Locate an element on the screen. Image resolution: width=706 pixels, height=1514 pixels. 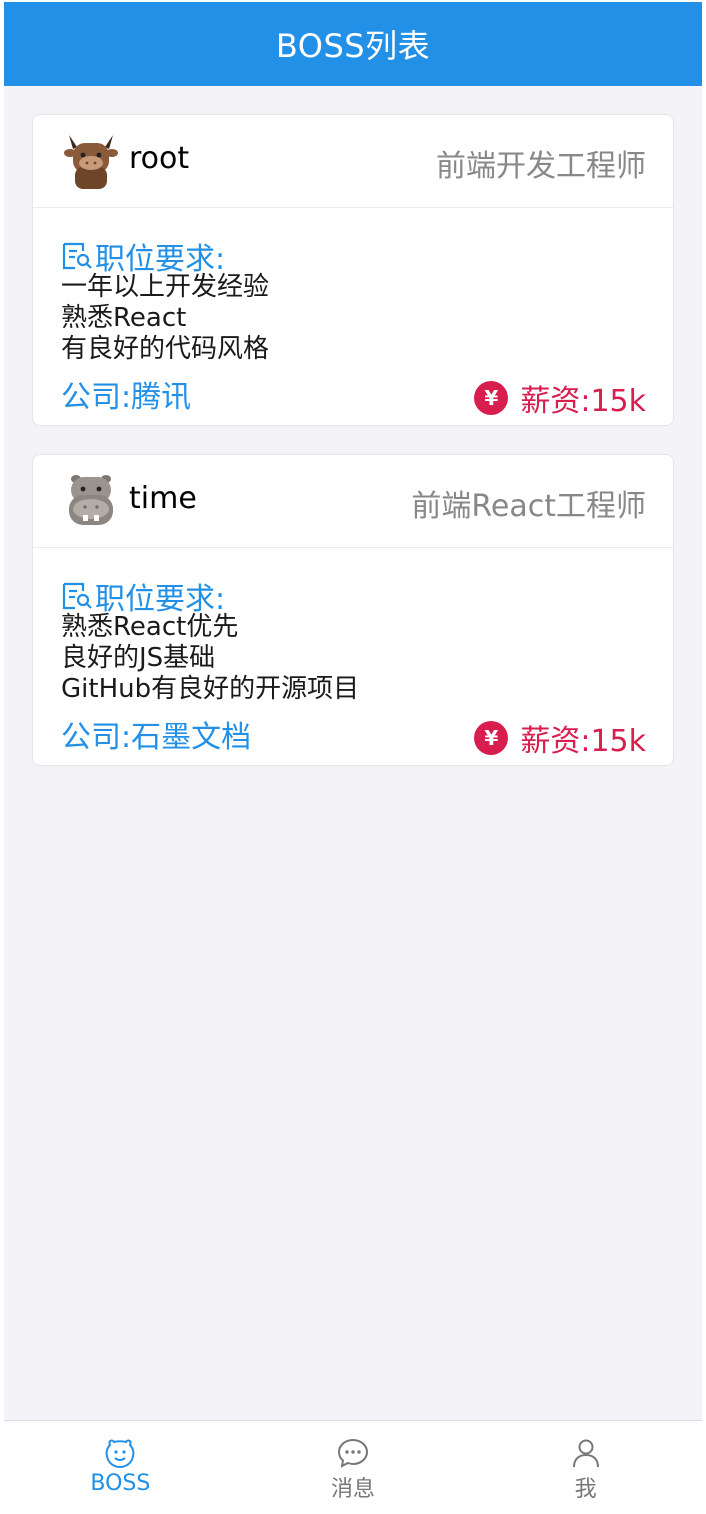
username: time is located at coordinates (163, 498).